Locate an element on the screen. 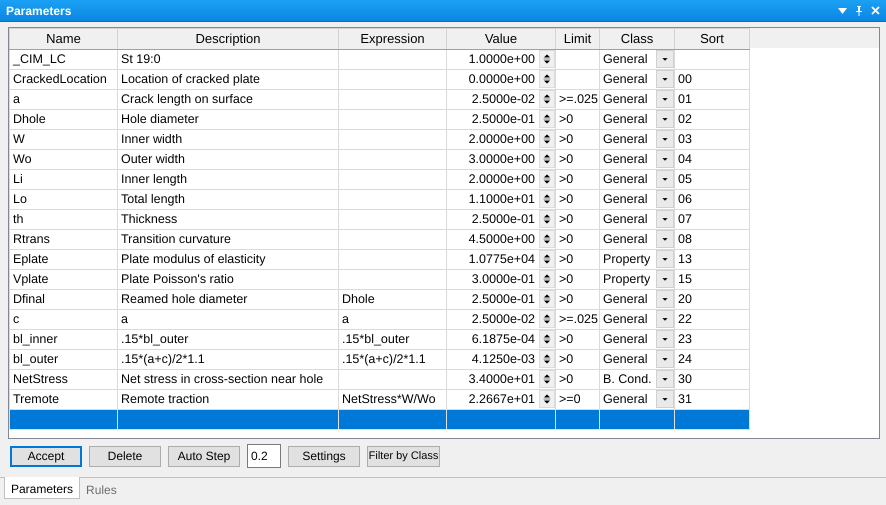  table-cell: 1.0000e+00 is located at coordinates (501, 59).